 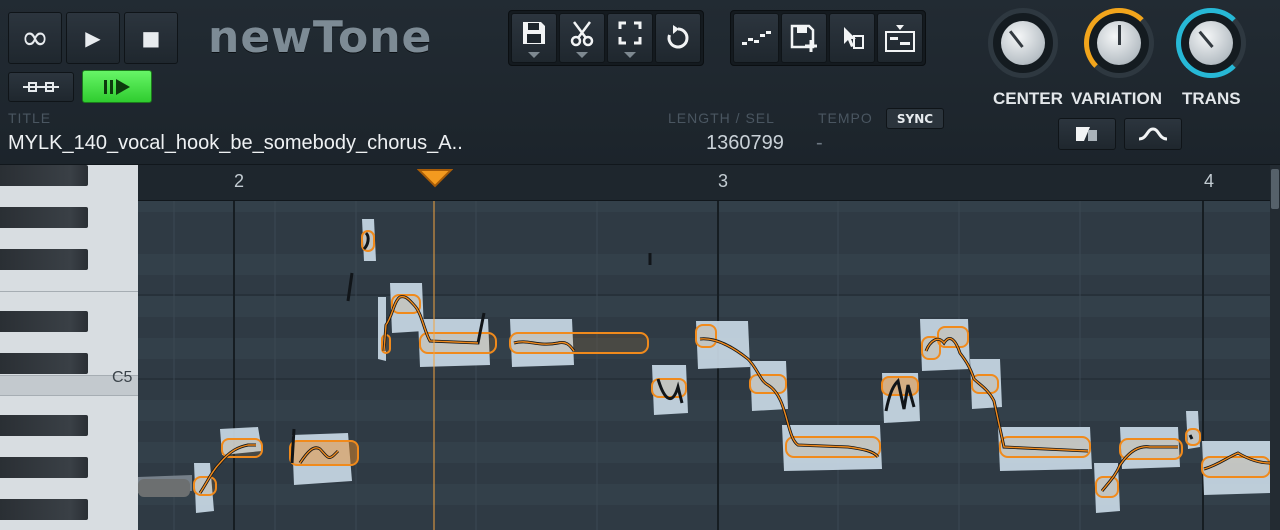 What do you see at coordinates (704, 183) in the screenshot?
I see `timeline-ruler: 2 3 4` at bounding box center [704, 183].